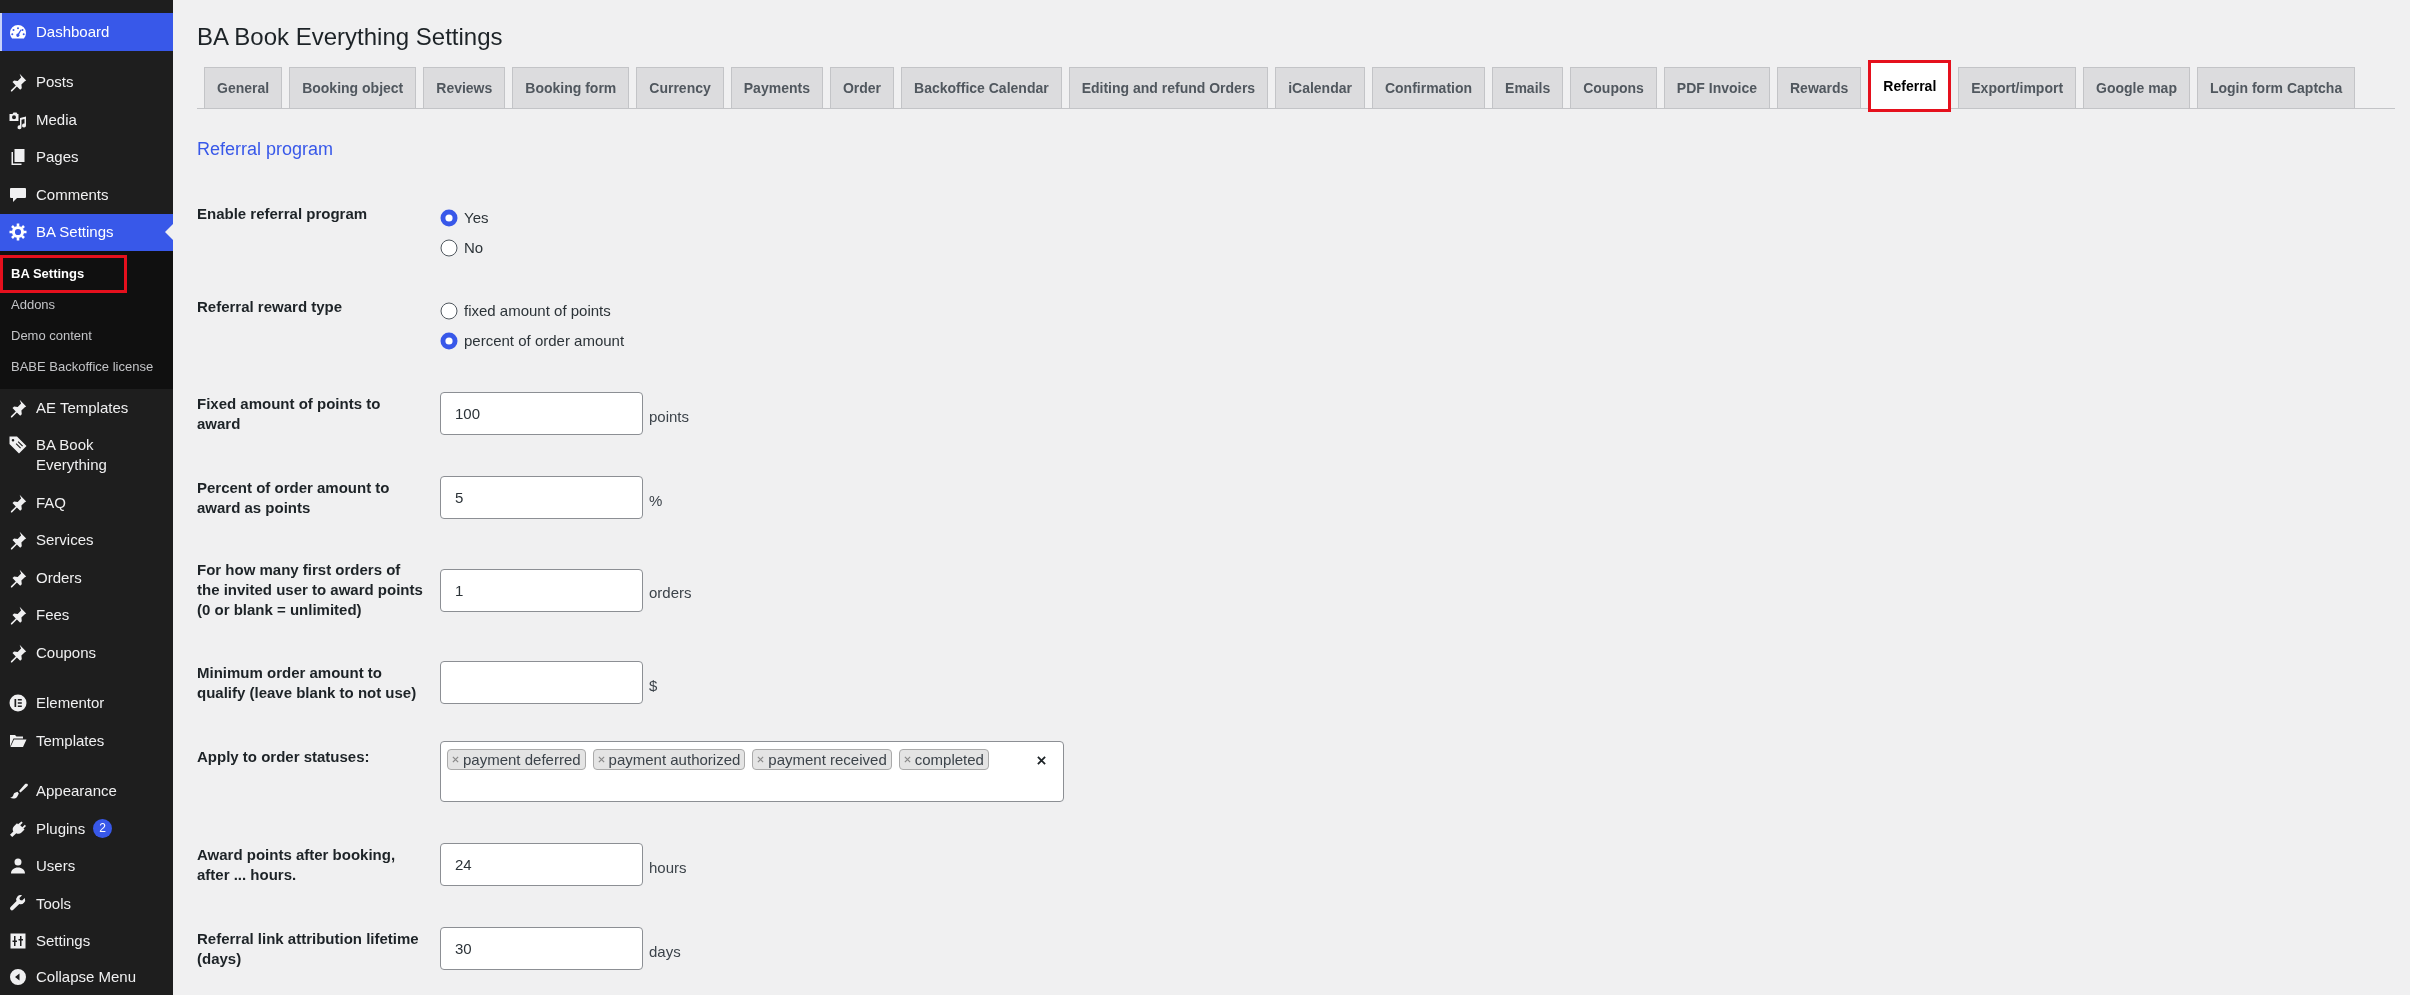 The width and height of the screenshot is (2410, 995). Describe the element at coordinates (981, 87) in the screenshot. I see `tab: Backoffice Calendar` at that location.